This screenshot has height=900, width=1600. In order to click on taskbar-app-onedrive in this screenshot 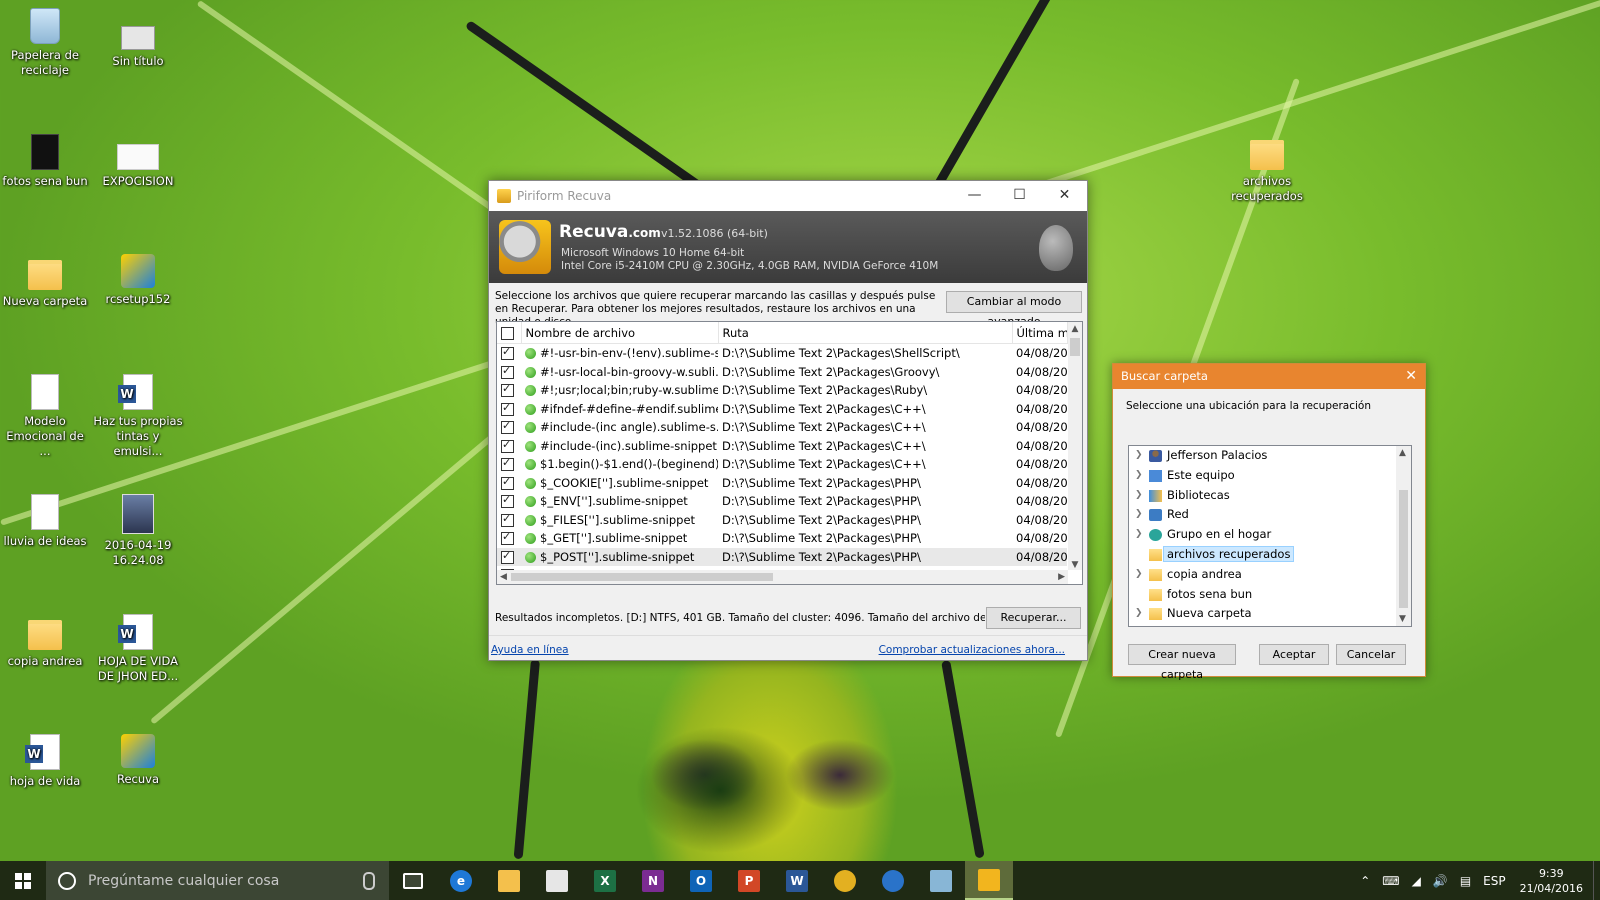, I will do `click(893, 880)`.